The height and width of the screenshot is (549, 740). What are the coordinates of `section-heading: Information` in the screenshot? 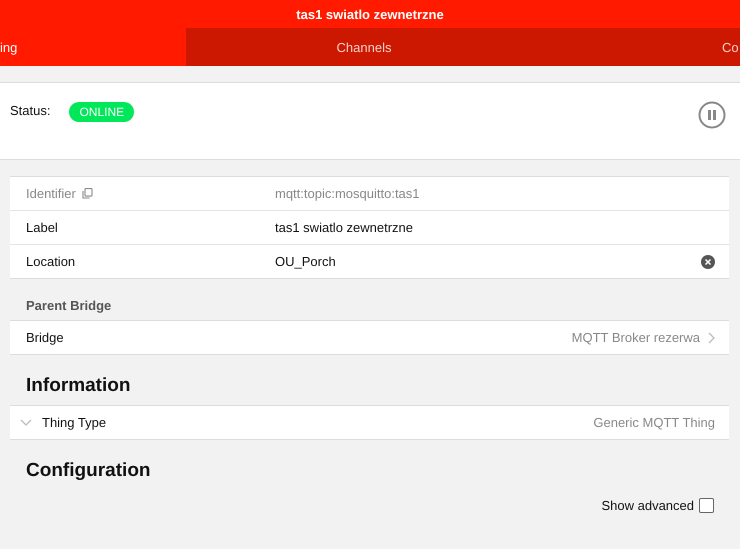 It's located at (78, 386).